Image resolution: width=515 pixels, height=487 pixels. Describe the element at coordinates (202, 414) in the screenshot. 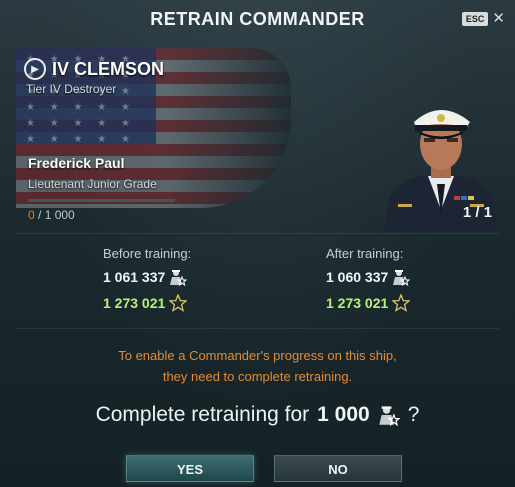

I see `confirm-prefix: Complete retraining for` at that location.